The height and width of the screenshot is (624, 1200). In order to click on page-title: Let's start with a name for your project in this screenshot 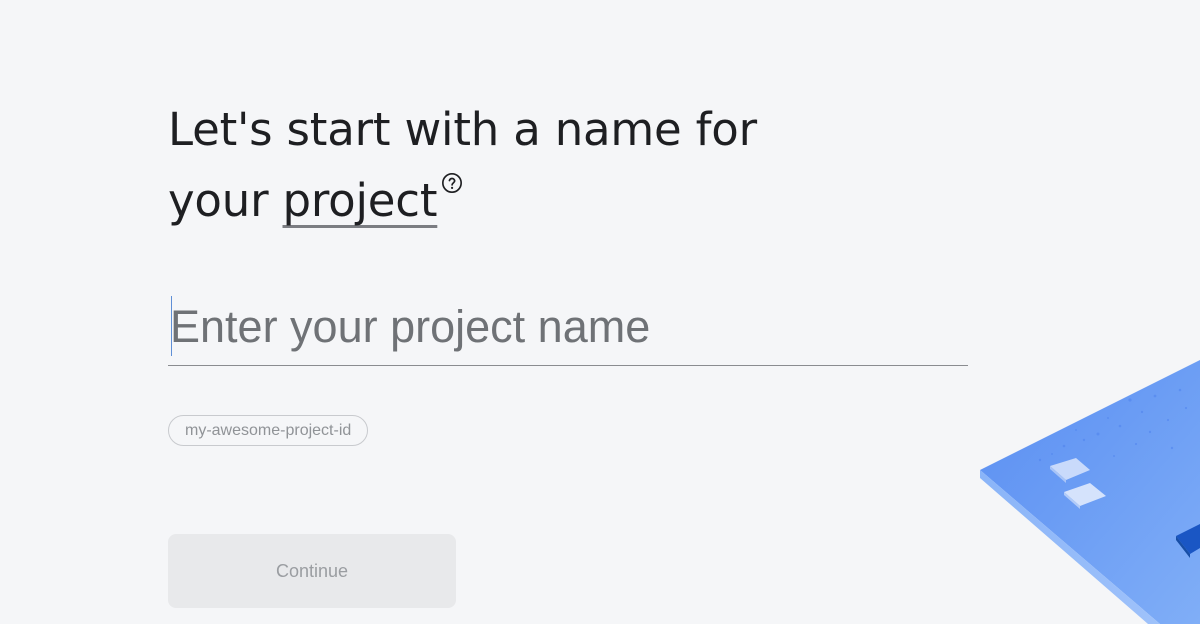, I will do `click(518, 165)`.